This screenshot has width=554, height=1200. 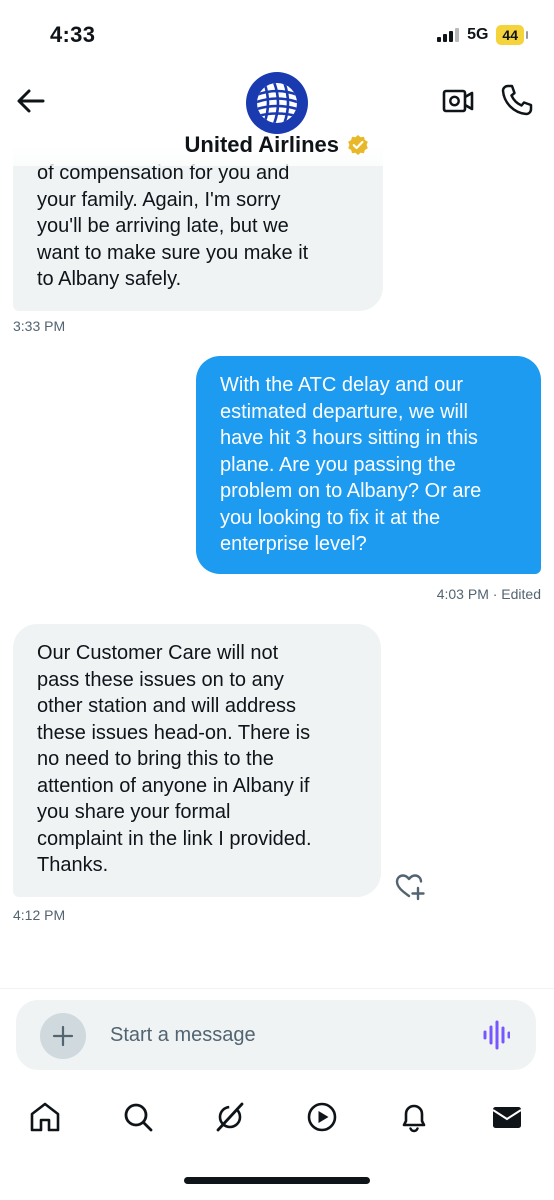 I want to click on message-composer, so click(x=276, y=1035).